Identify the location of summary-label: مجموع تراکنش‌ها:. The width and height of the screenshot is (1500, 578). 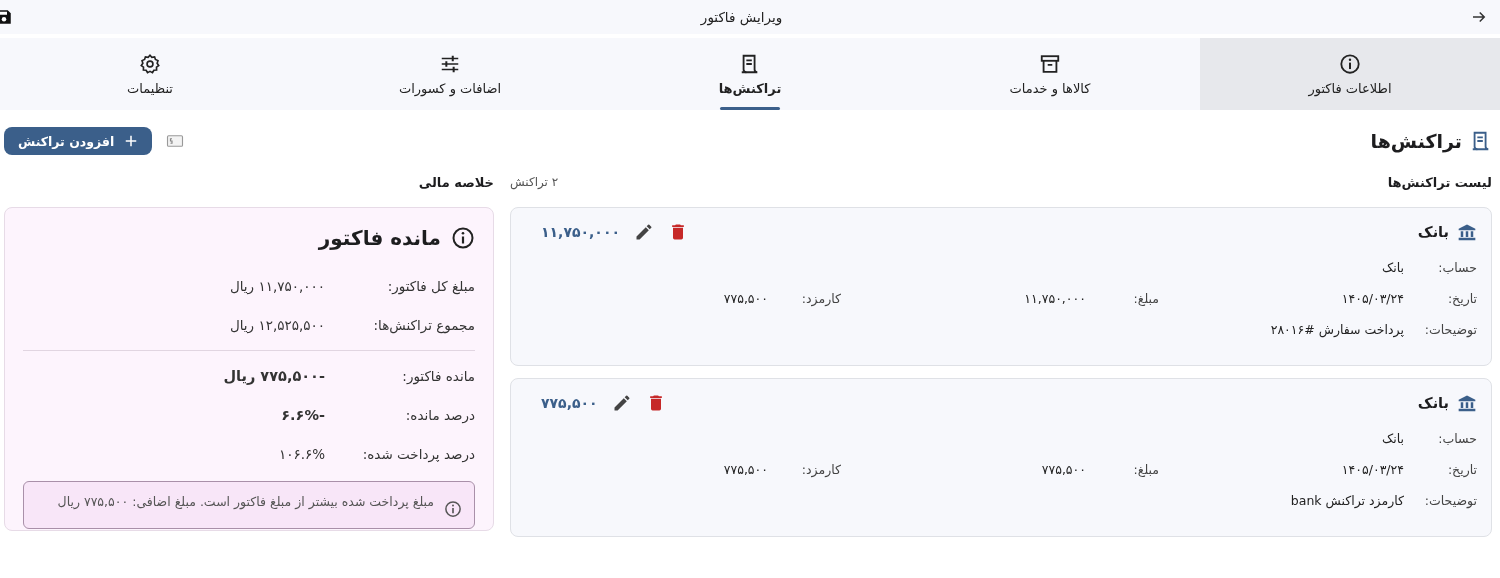
(423, 324).